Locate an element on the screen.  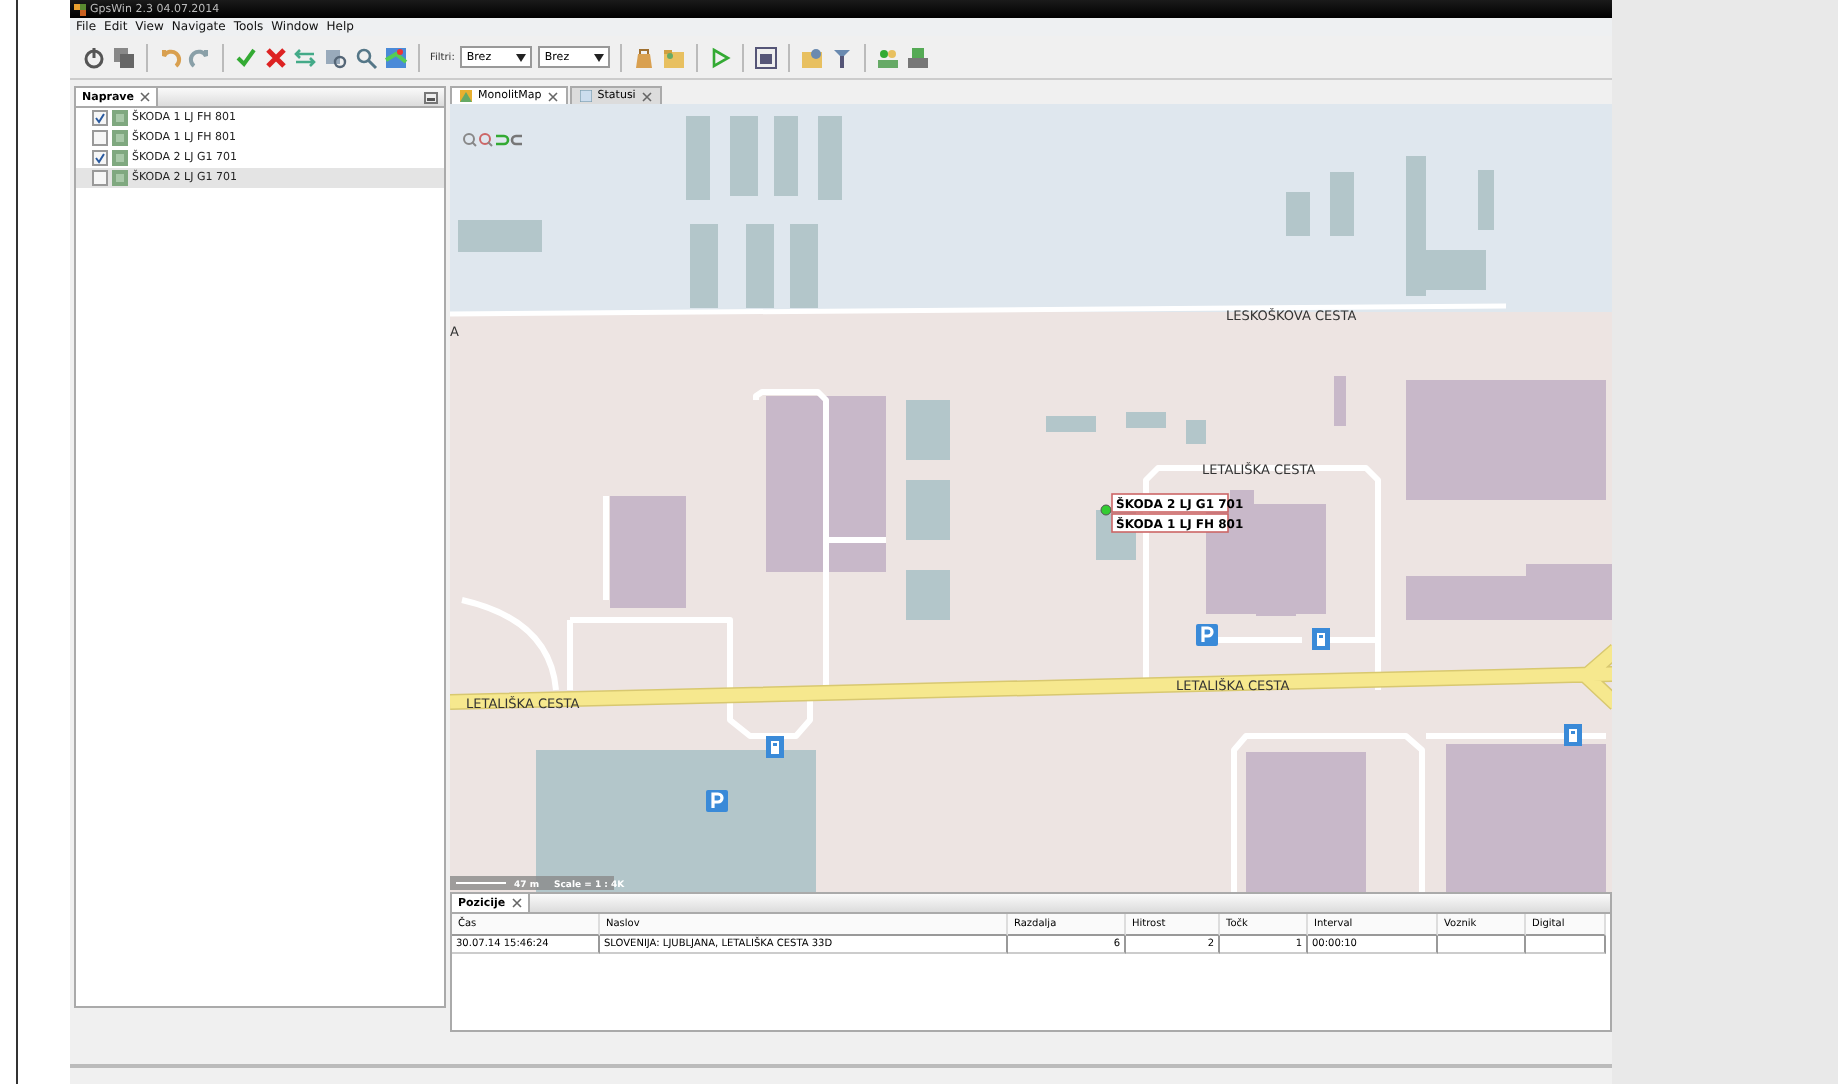
check-icon is located at coordinates (246, 57).